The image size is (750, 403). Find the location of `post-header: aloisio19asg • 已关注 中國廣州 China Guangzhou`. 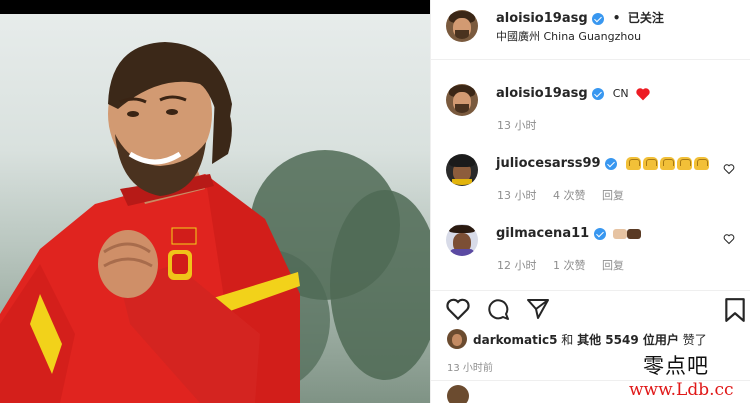

post-header: aloisio19asg • 已关注 中國廣州 China Guangzhou is located at coordinates (590, 30).